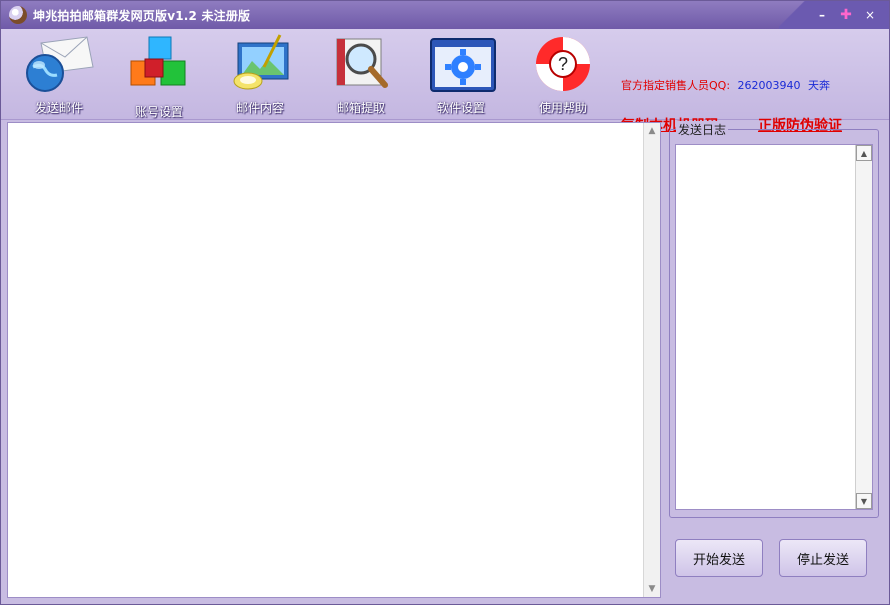  Describe the element at coordinates (360, 108) in the screenshot. I see `toolbar-label: 邮箱提取` at that location.